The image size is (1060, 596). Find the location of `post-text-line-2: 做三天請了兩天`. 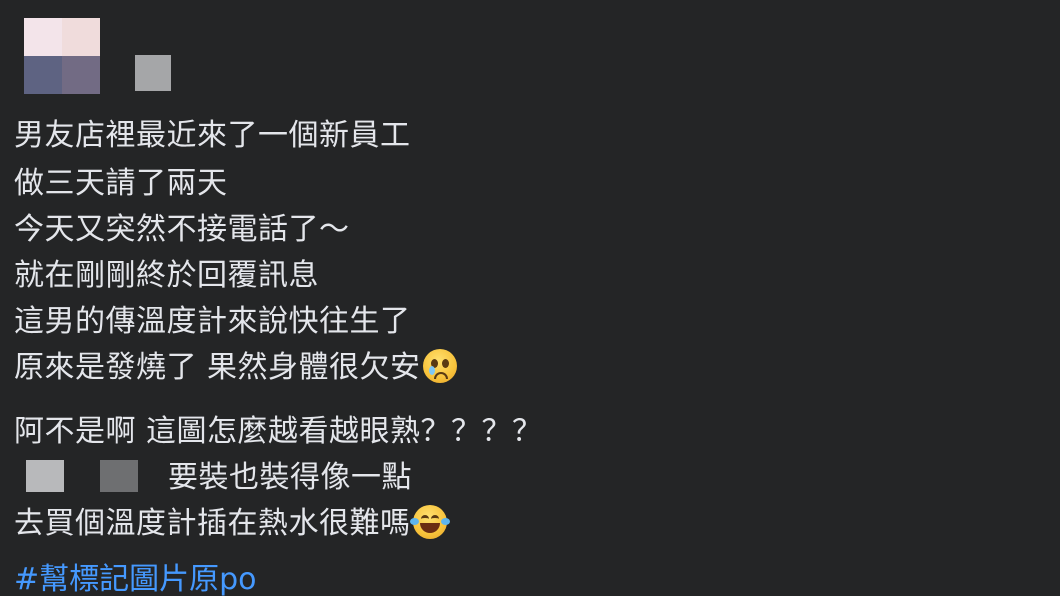

post-text-line-2: 做三天請了兩天 is located at coordinates (121, 183).